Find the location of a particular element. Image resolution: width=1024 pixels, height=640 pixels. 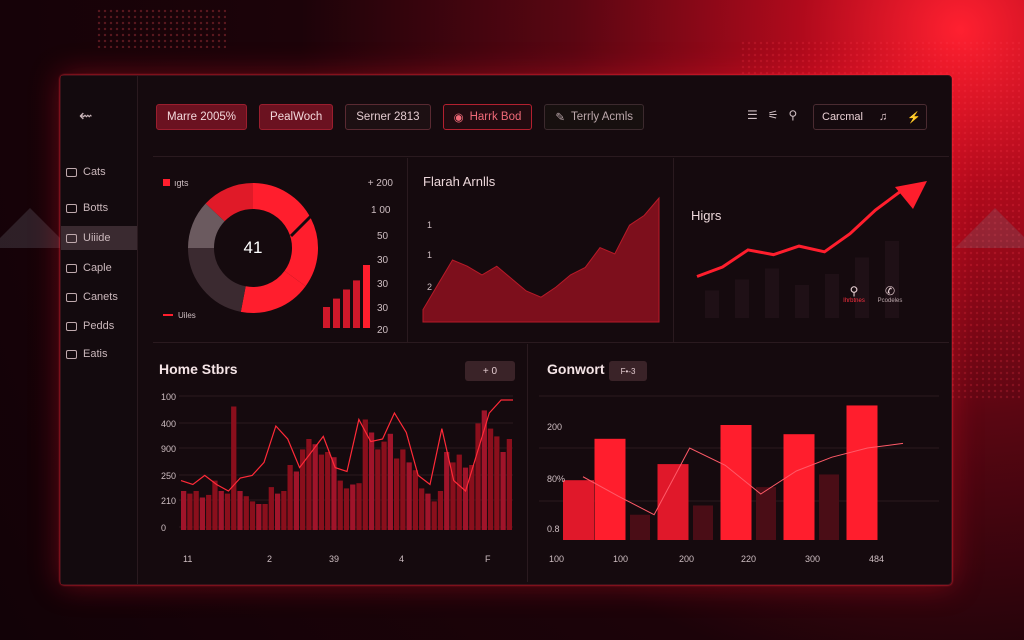

pen-icon: ✎ is located at coordinates (560, 118).